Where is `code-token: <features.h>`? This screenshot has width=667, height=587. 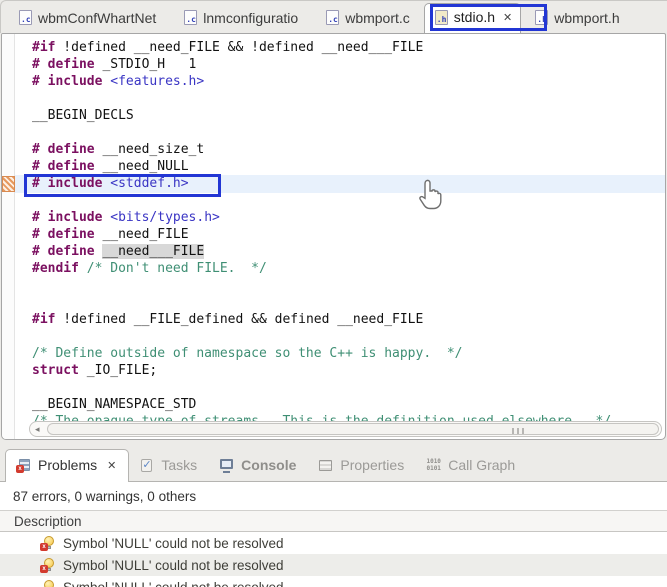
code-token: <features.h> is located at coordinates (157, 81).